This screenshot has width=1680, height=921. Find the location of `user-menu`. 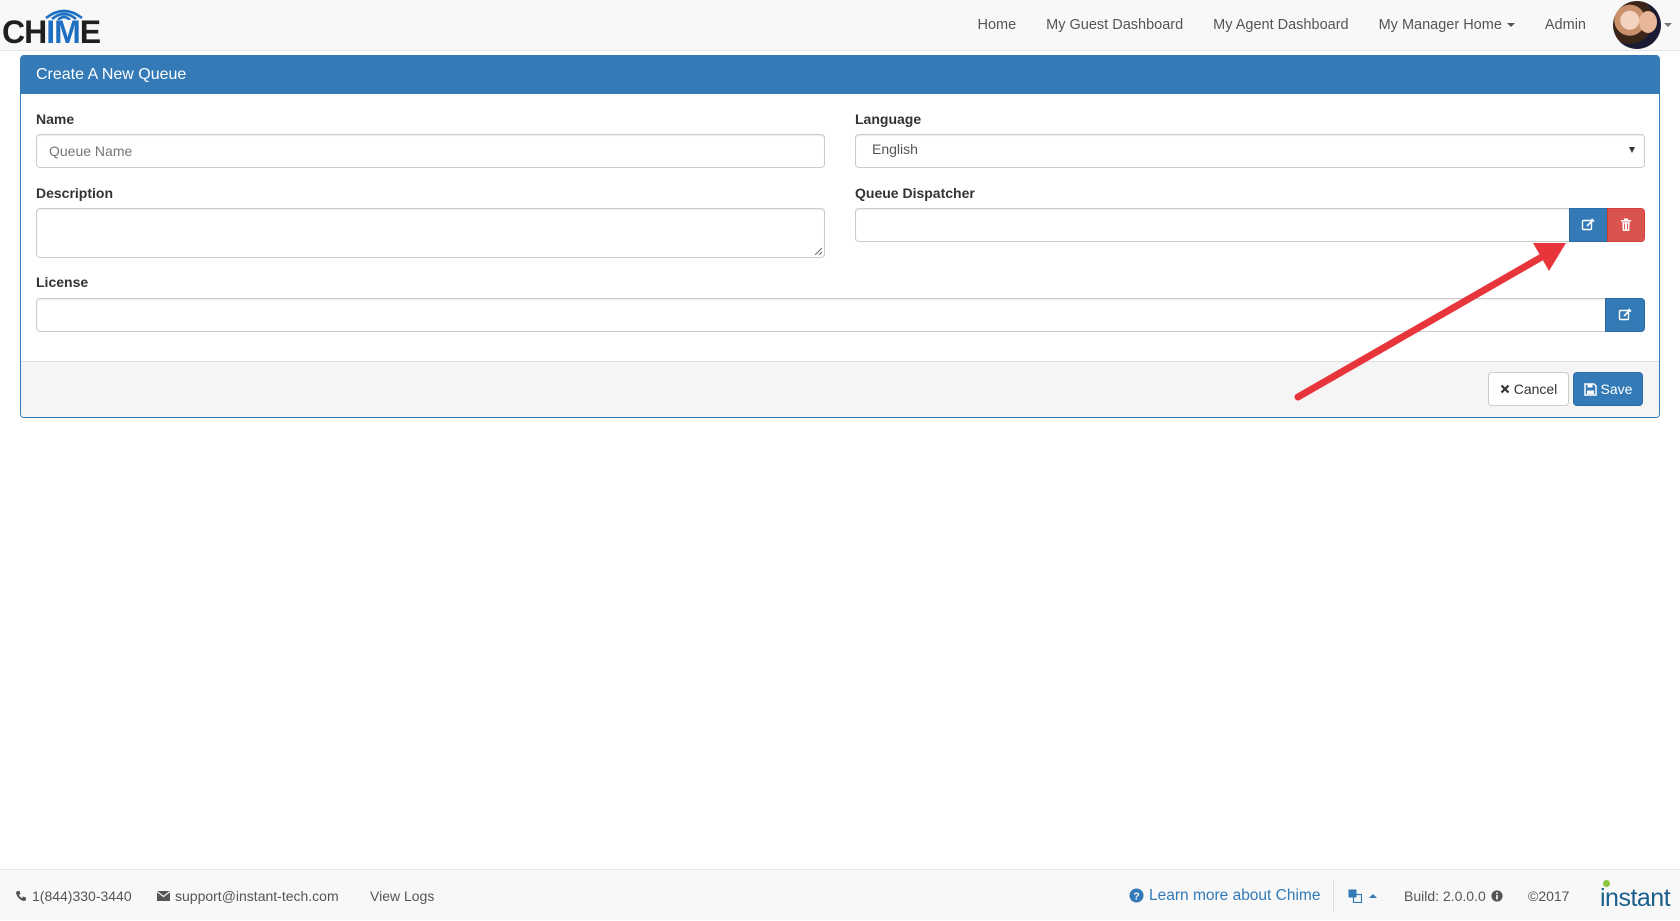

user-menu is located at coordinates (1640, 25).